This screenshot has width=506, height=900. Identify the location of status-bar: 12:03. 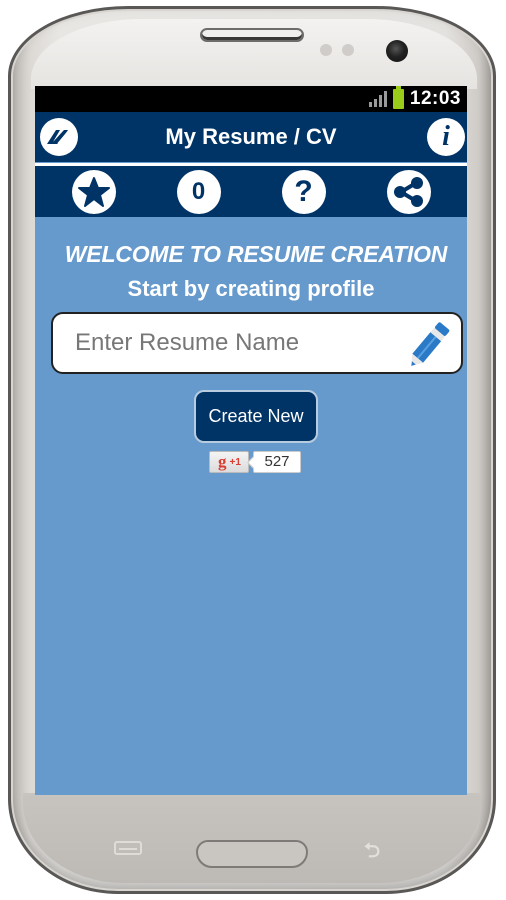
(251, 99).